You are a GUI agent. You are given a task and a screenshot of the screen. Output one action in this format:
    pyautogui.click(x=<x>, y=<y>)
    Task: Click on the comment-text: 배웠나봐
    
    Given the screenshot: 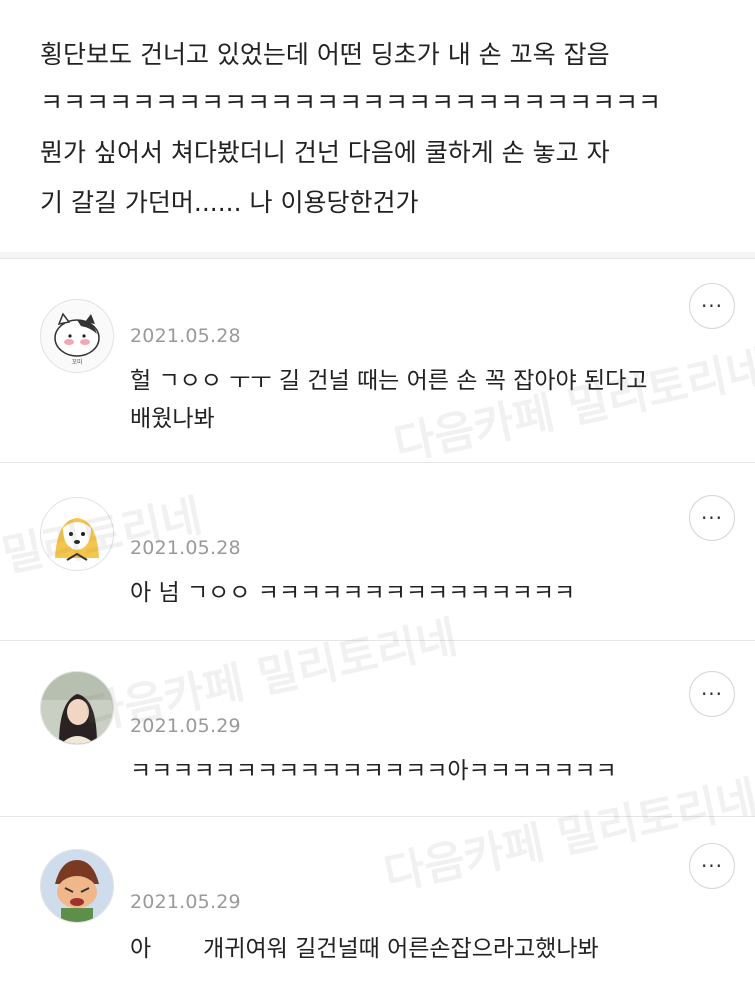 What is the action you would take?
    pyautogui.click(x=172, y=419)
    